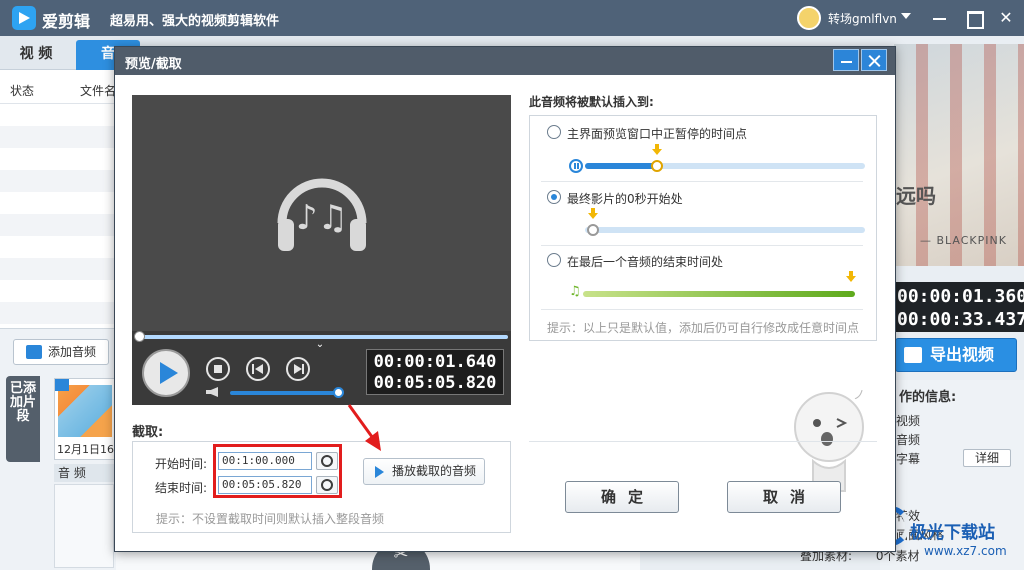 The width and height of the screenshot is (1024, 570). I want to click on export-video-button: 导出视频, so click(956, 355).